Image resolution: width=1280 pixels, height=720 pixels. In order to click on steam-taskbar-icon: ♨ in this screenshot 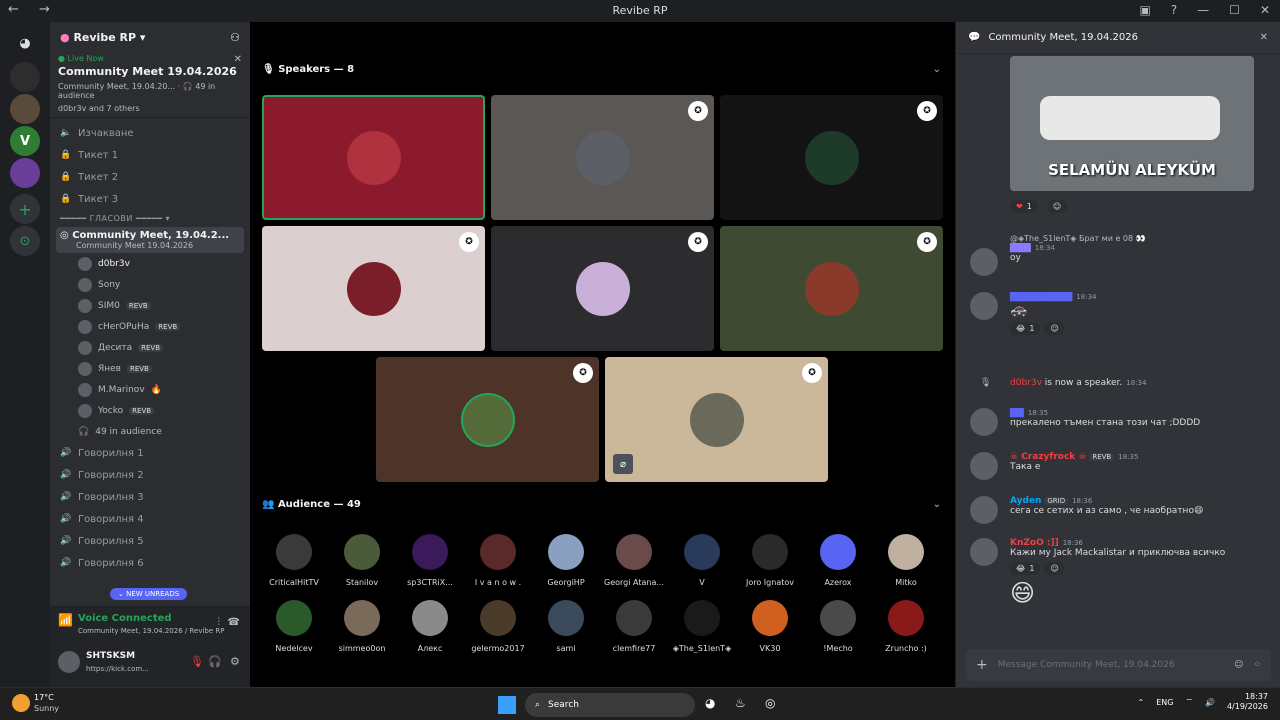, I will do `click(740, 703)`.